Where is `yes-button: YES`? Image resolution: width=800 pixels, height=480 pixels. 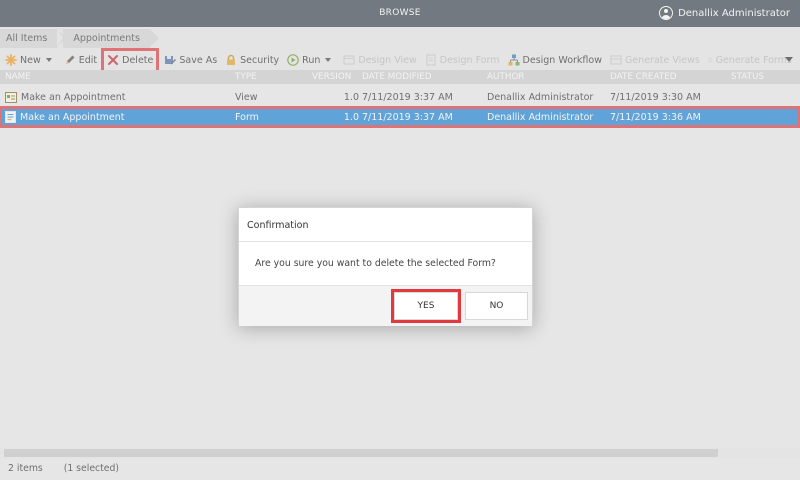 yes-button: YES is located at coordinates (426, 306).